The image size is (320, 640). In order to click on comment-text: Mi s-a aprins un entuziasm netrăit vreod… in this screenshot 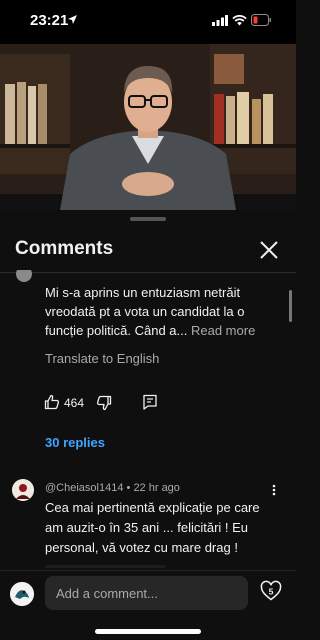, I will do `click(161, 311)`.